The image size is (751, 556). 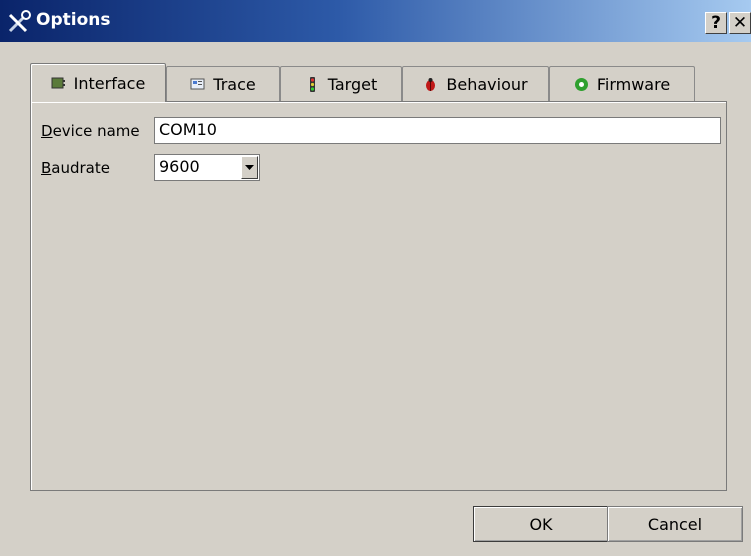 What do you see at coordinates (96, 131) in the screenshot?
I see `label-text: evice name` at bounding box center [96, 131].